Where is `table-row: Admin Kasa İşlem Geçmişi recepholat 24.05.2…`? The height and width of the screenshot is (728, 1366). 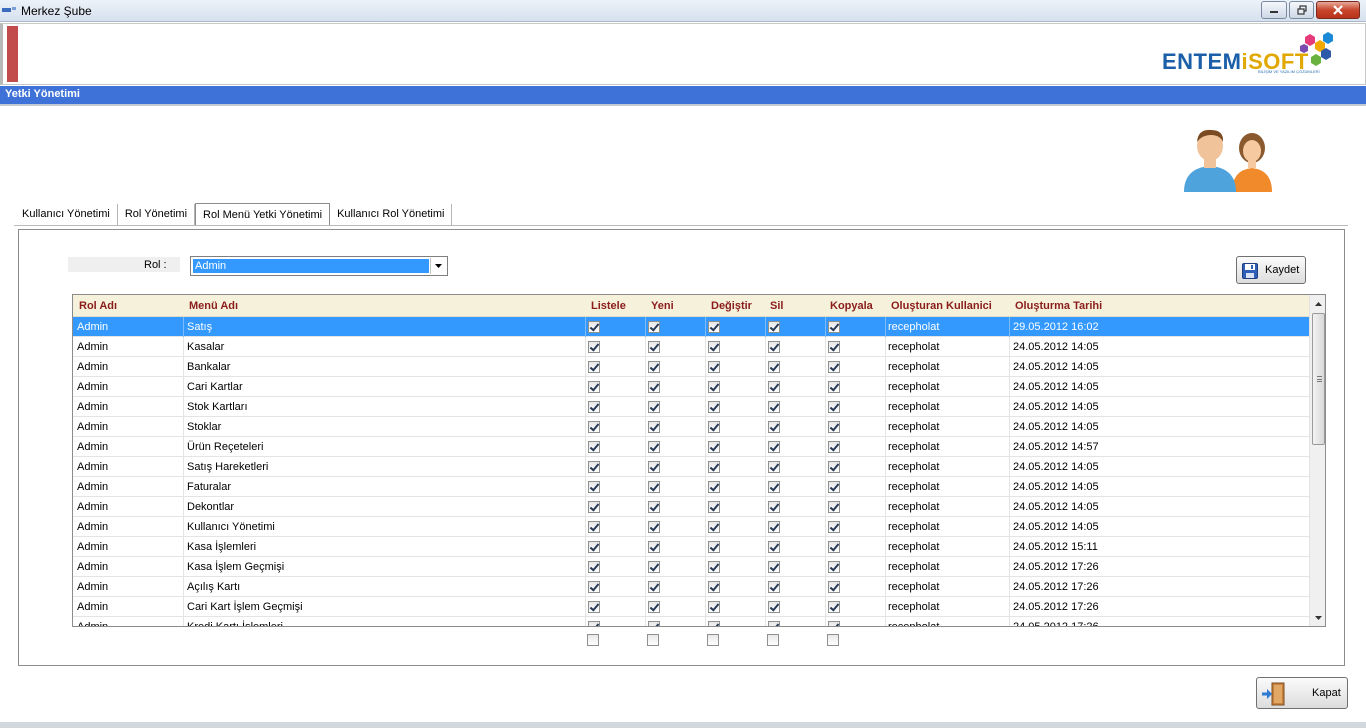 table-row: Admin Kasa İşlem Geçmişi recepholat 24.05.2… is located at coordinates (691, 567).